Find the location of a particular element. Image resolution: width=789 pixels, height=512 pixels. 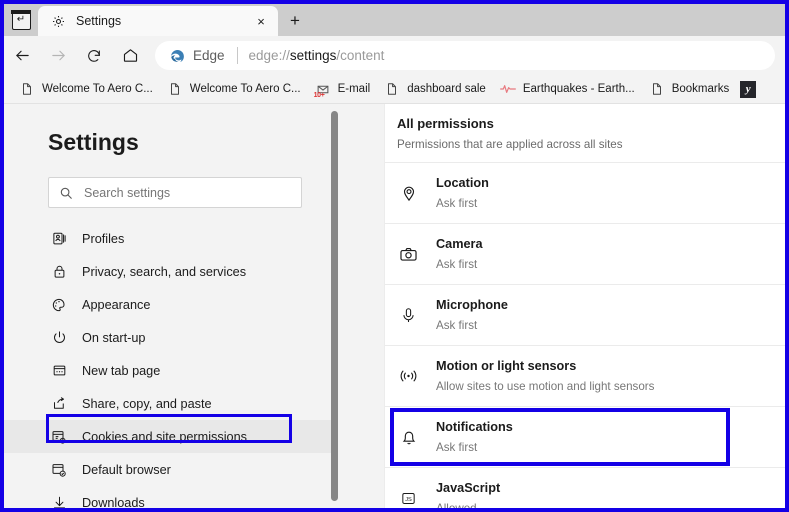

javascript-icon: JS is located at coordinates (408, 498).